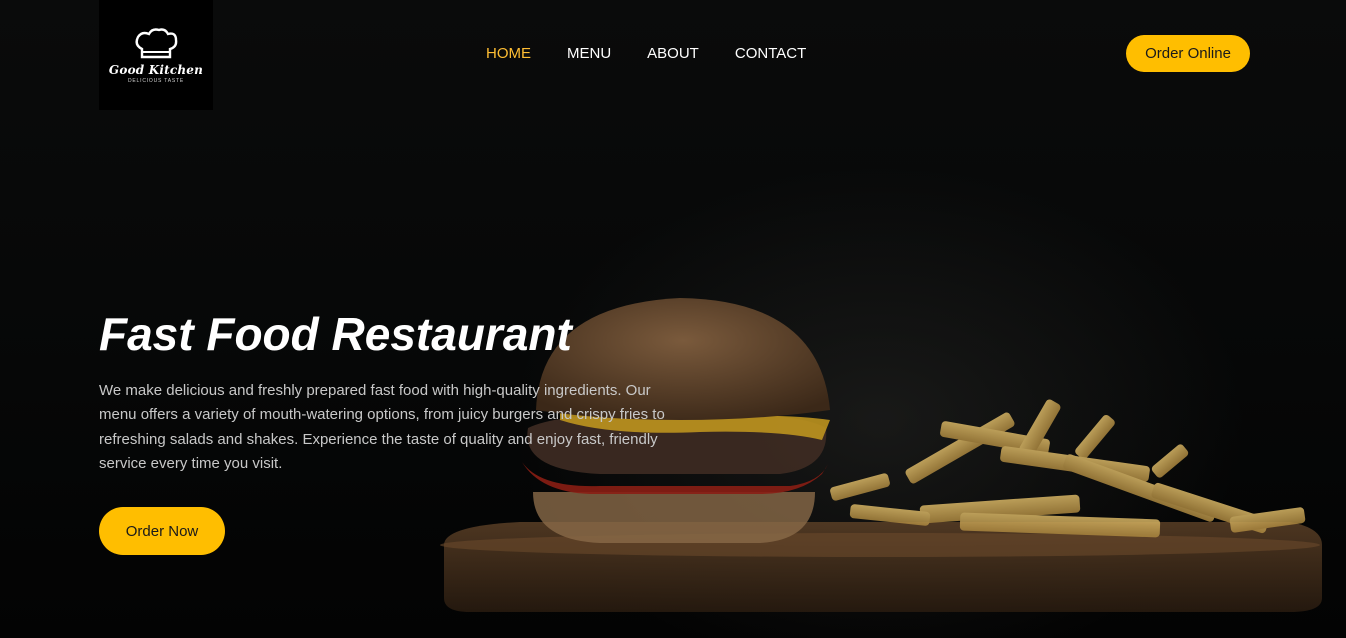  What do you see at coordinates (1188, 53) in the screenshot?
I see `order-online-button: Order Online` at bounding box center [1188, 53].